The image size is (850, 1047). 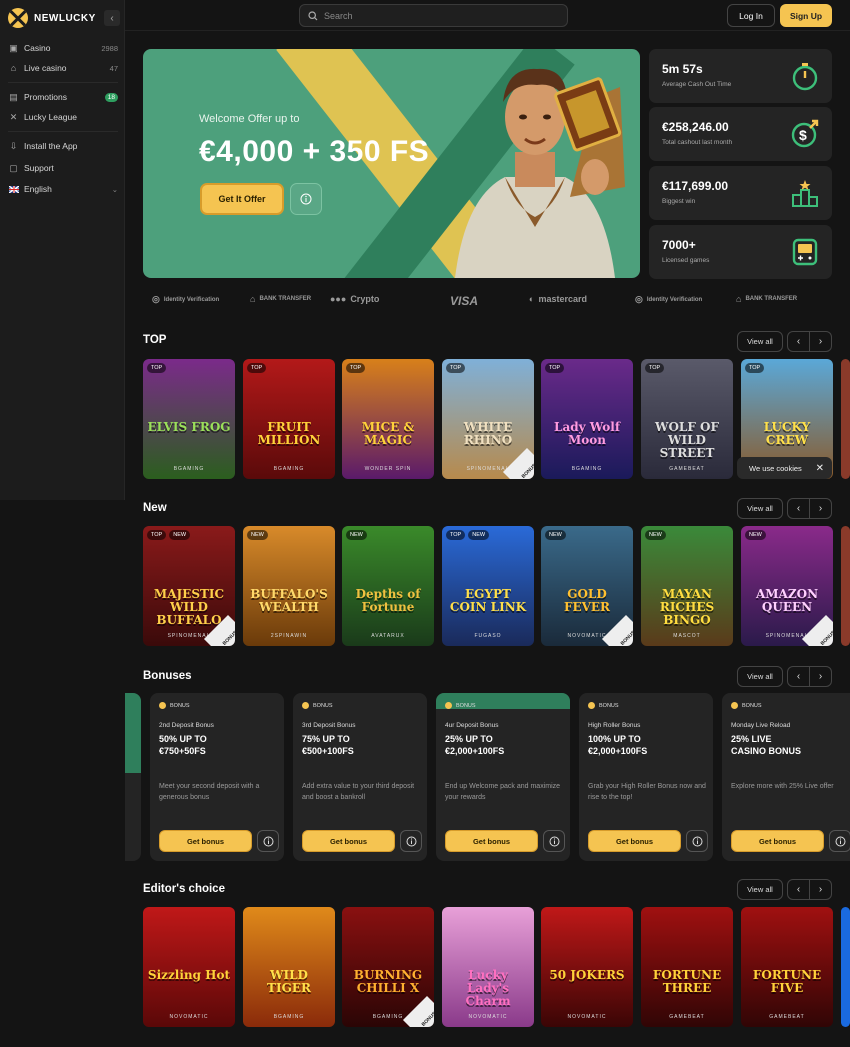 What do you see at coordinates (587, 586) in the screenshot?
I see `game-card: NEWGOLD FEVERNOVOMATICBONUS BUY` at bounding box center [587, 586].